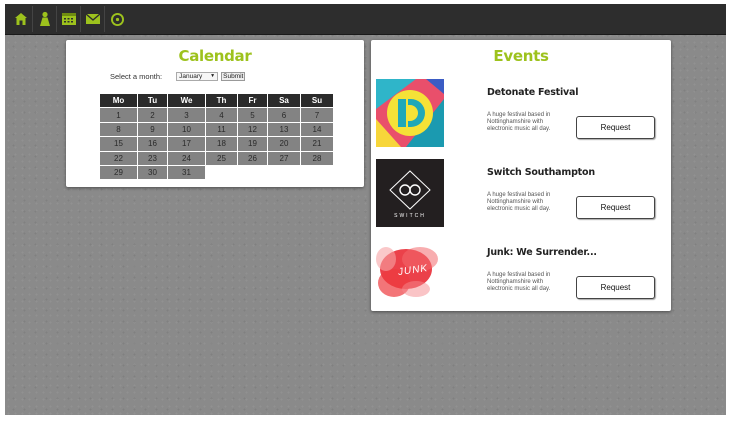  Describe the element at coordinates (186, 158) in the screenshot. I see `calendar-day: 24` at that location.